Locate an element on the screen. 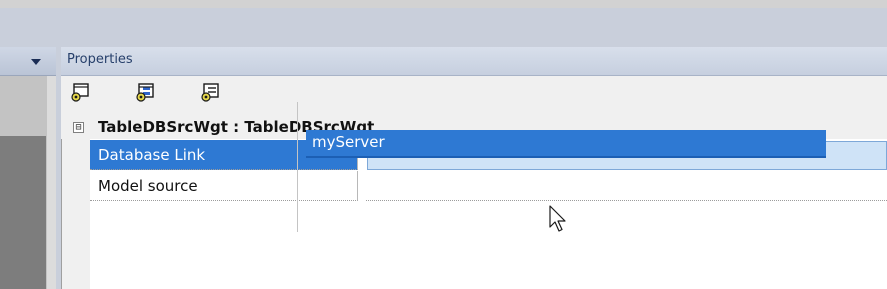  database-link-dropdown-list: myServer is located at coordinates (566, 144).